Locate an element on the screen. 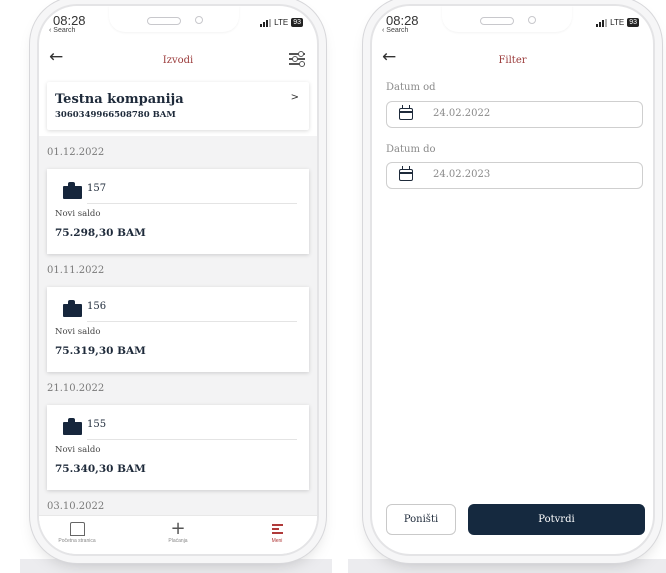 This screenshot has width=666, height=573. tab-label: Plaćanja is located at coordinates (178, 541).